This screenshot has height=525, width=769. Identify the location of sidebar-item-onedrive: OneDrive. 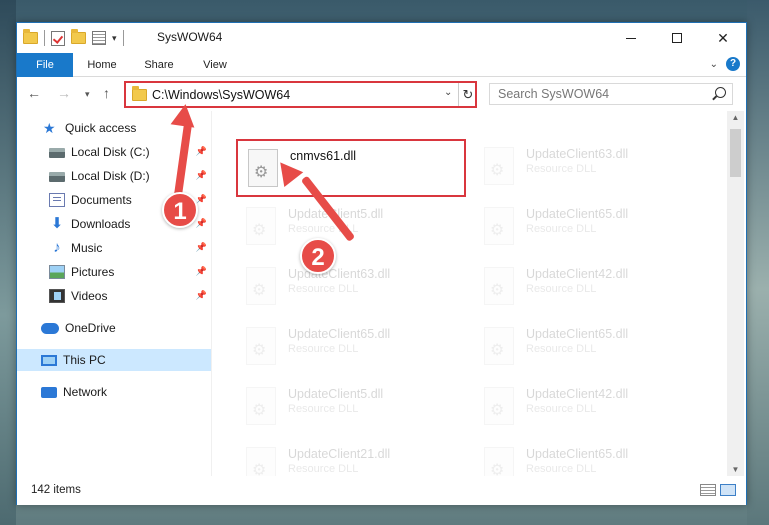
(114, 328).